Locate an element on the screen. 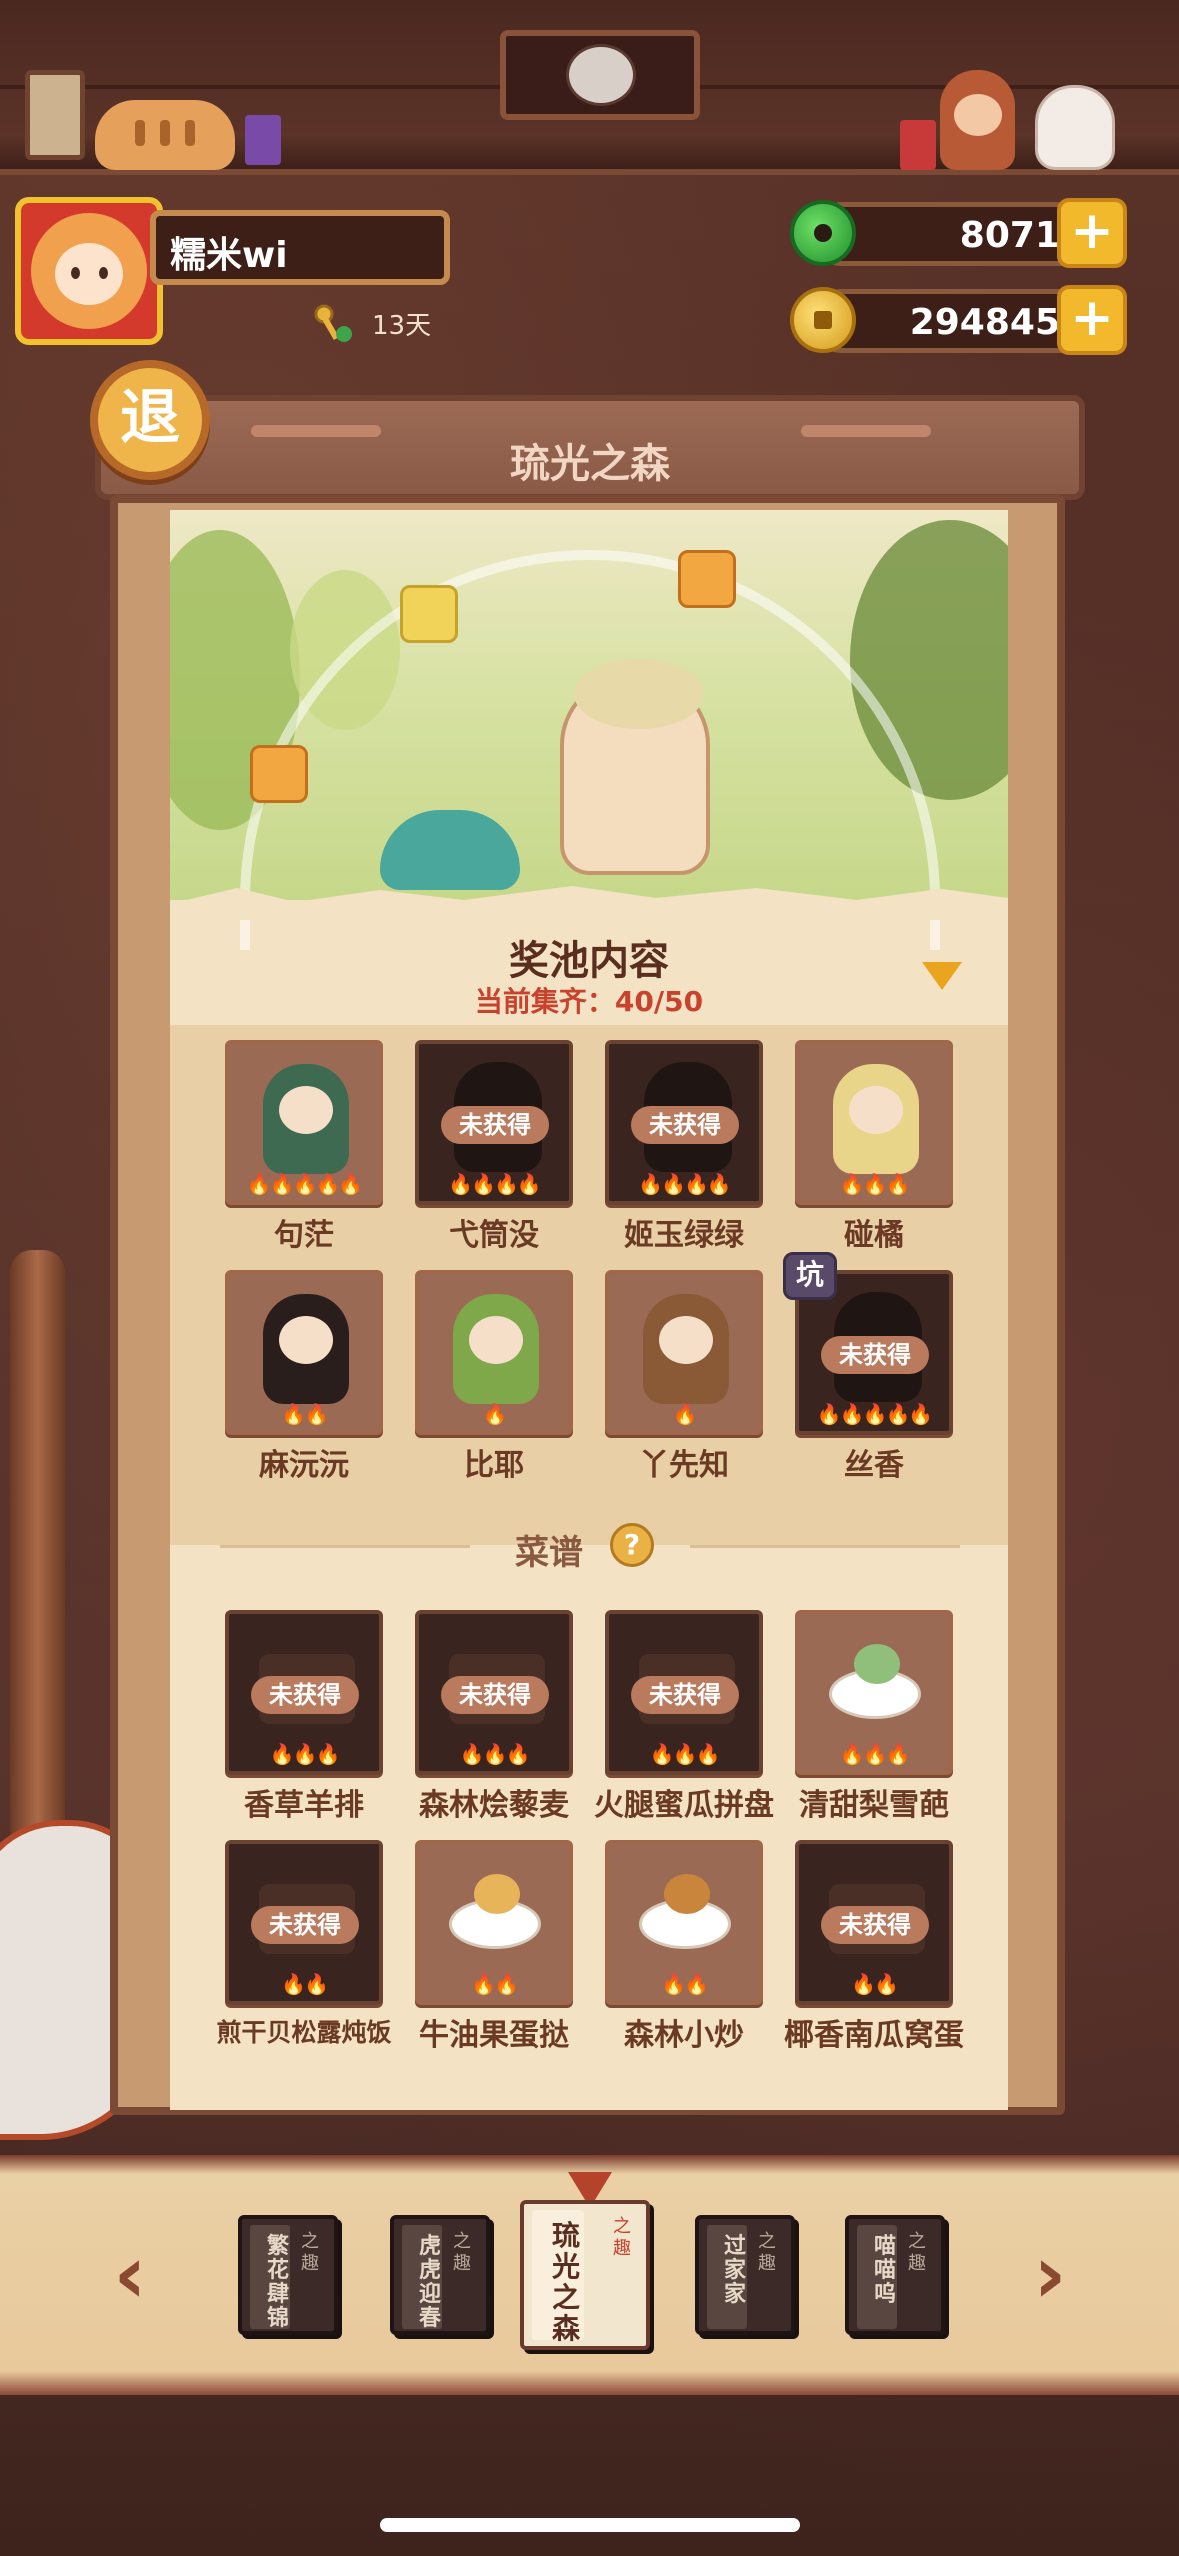  girl-figure-decoration is located at coordinates (977, 120).